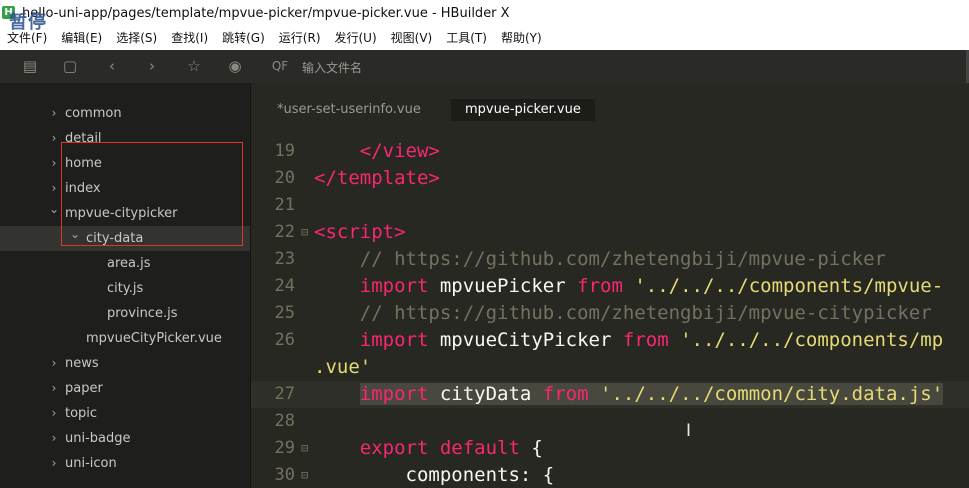  What do you see at coordinates (360, 232) in the screenshot?
I see `code-token: <script>` at bounding box center [360, 232].